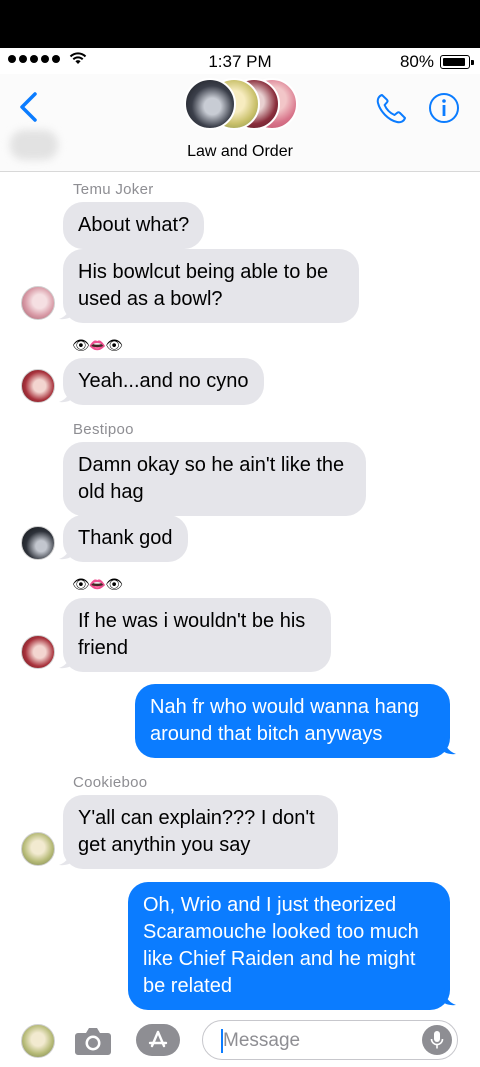 This screenshot has width=480, height=1067. What do you see at coordinates (93, 1041) in the screenshot?
I see `camera-icon` at bounding box center [93, 1041].